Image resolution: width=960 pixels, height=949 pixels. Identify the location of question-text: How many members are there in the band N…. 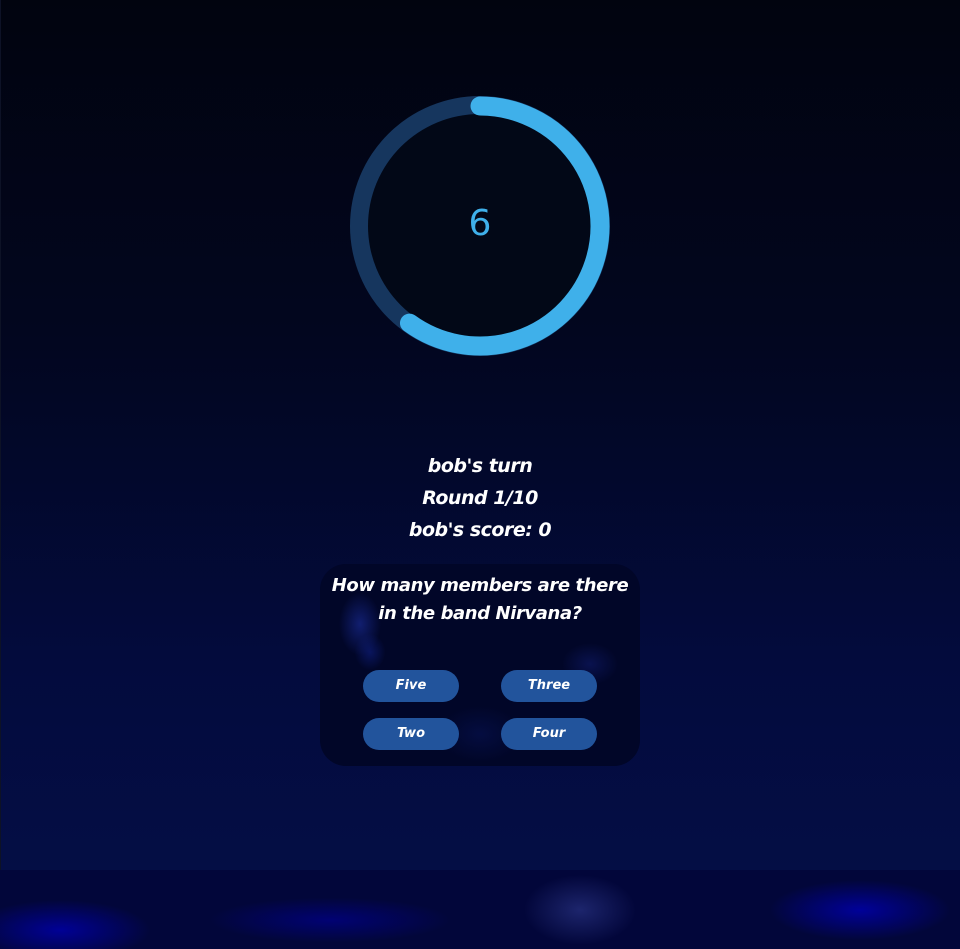
(480, 599).